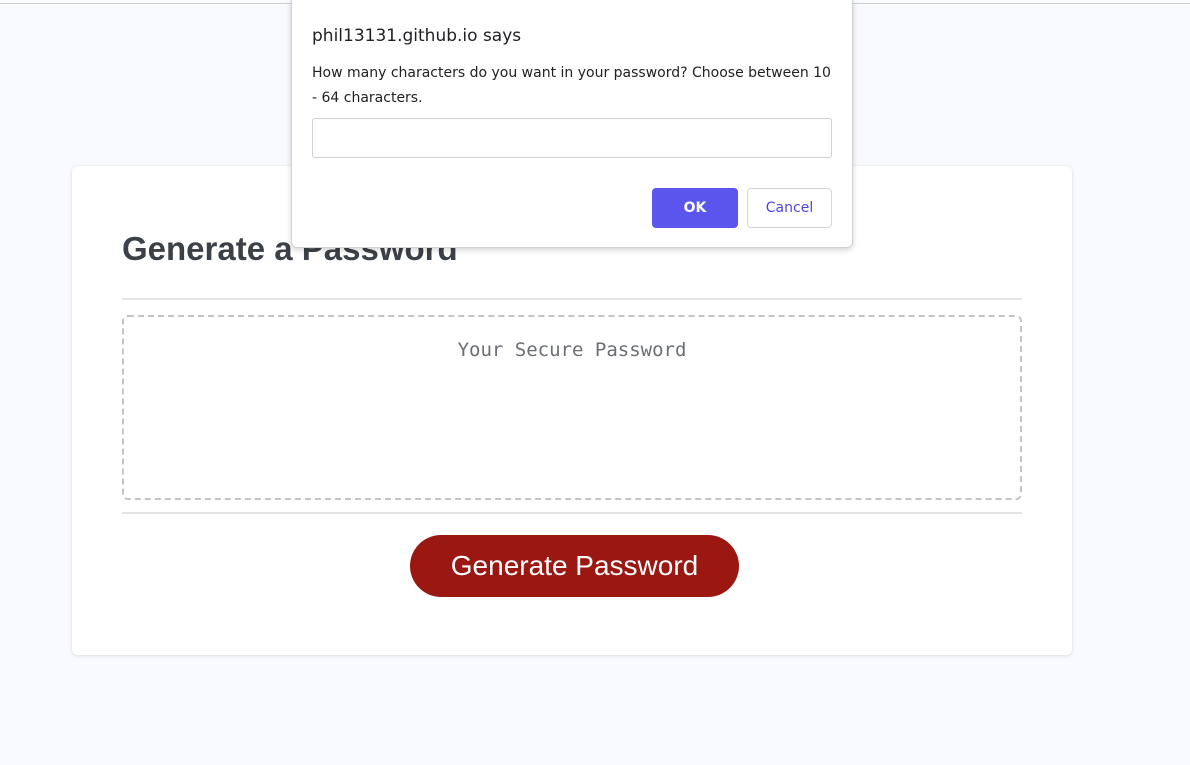  What do you see at coordinates (572, 299) in the screenshot?
I see `card-header-divider` at bounding box center [572, 299].